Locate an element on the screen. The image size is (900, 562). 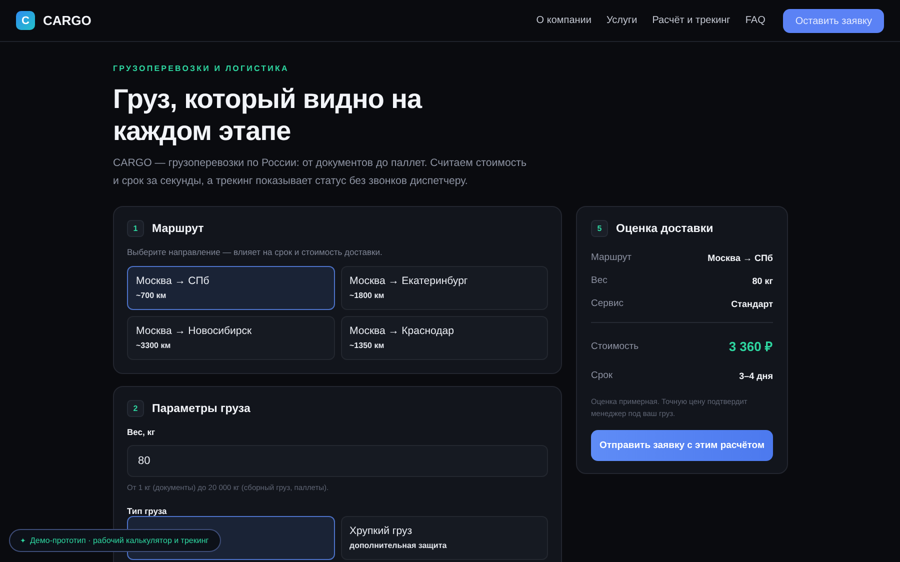
route-option: Москва → Краснодар ~1350 км is located at coordinates (444, 338).